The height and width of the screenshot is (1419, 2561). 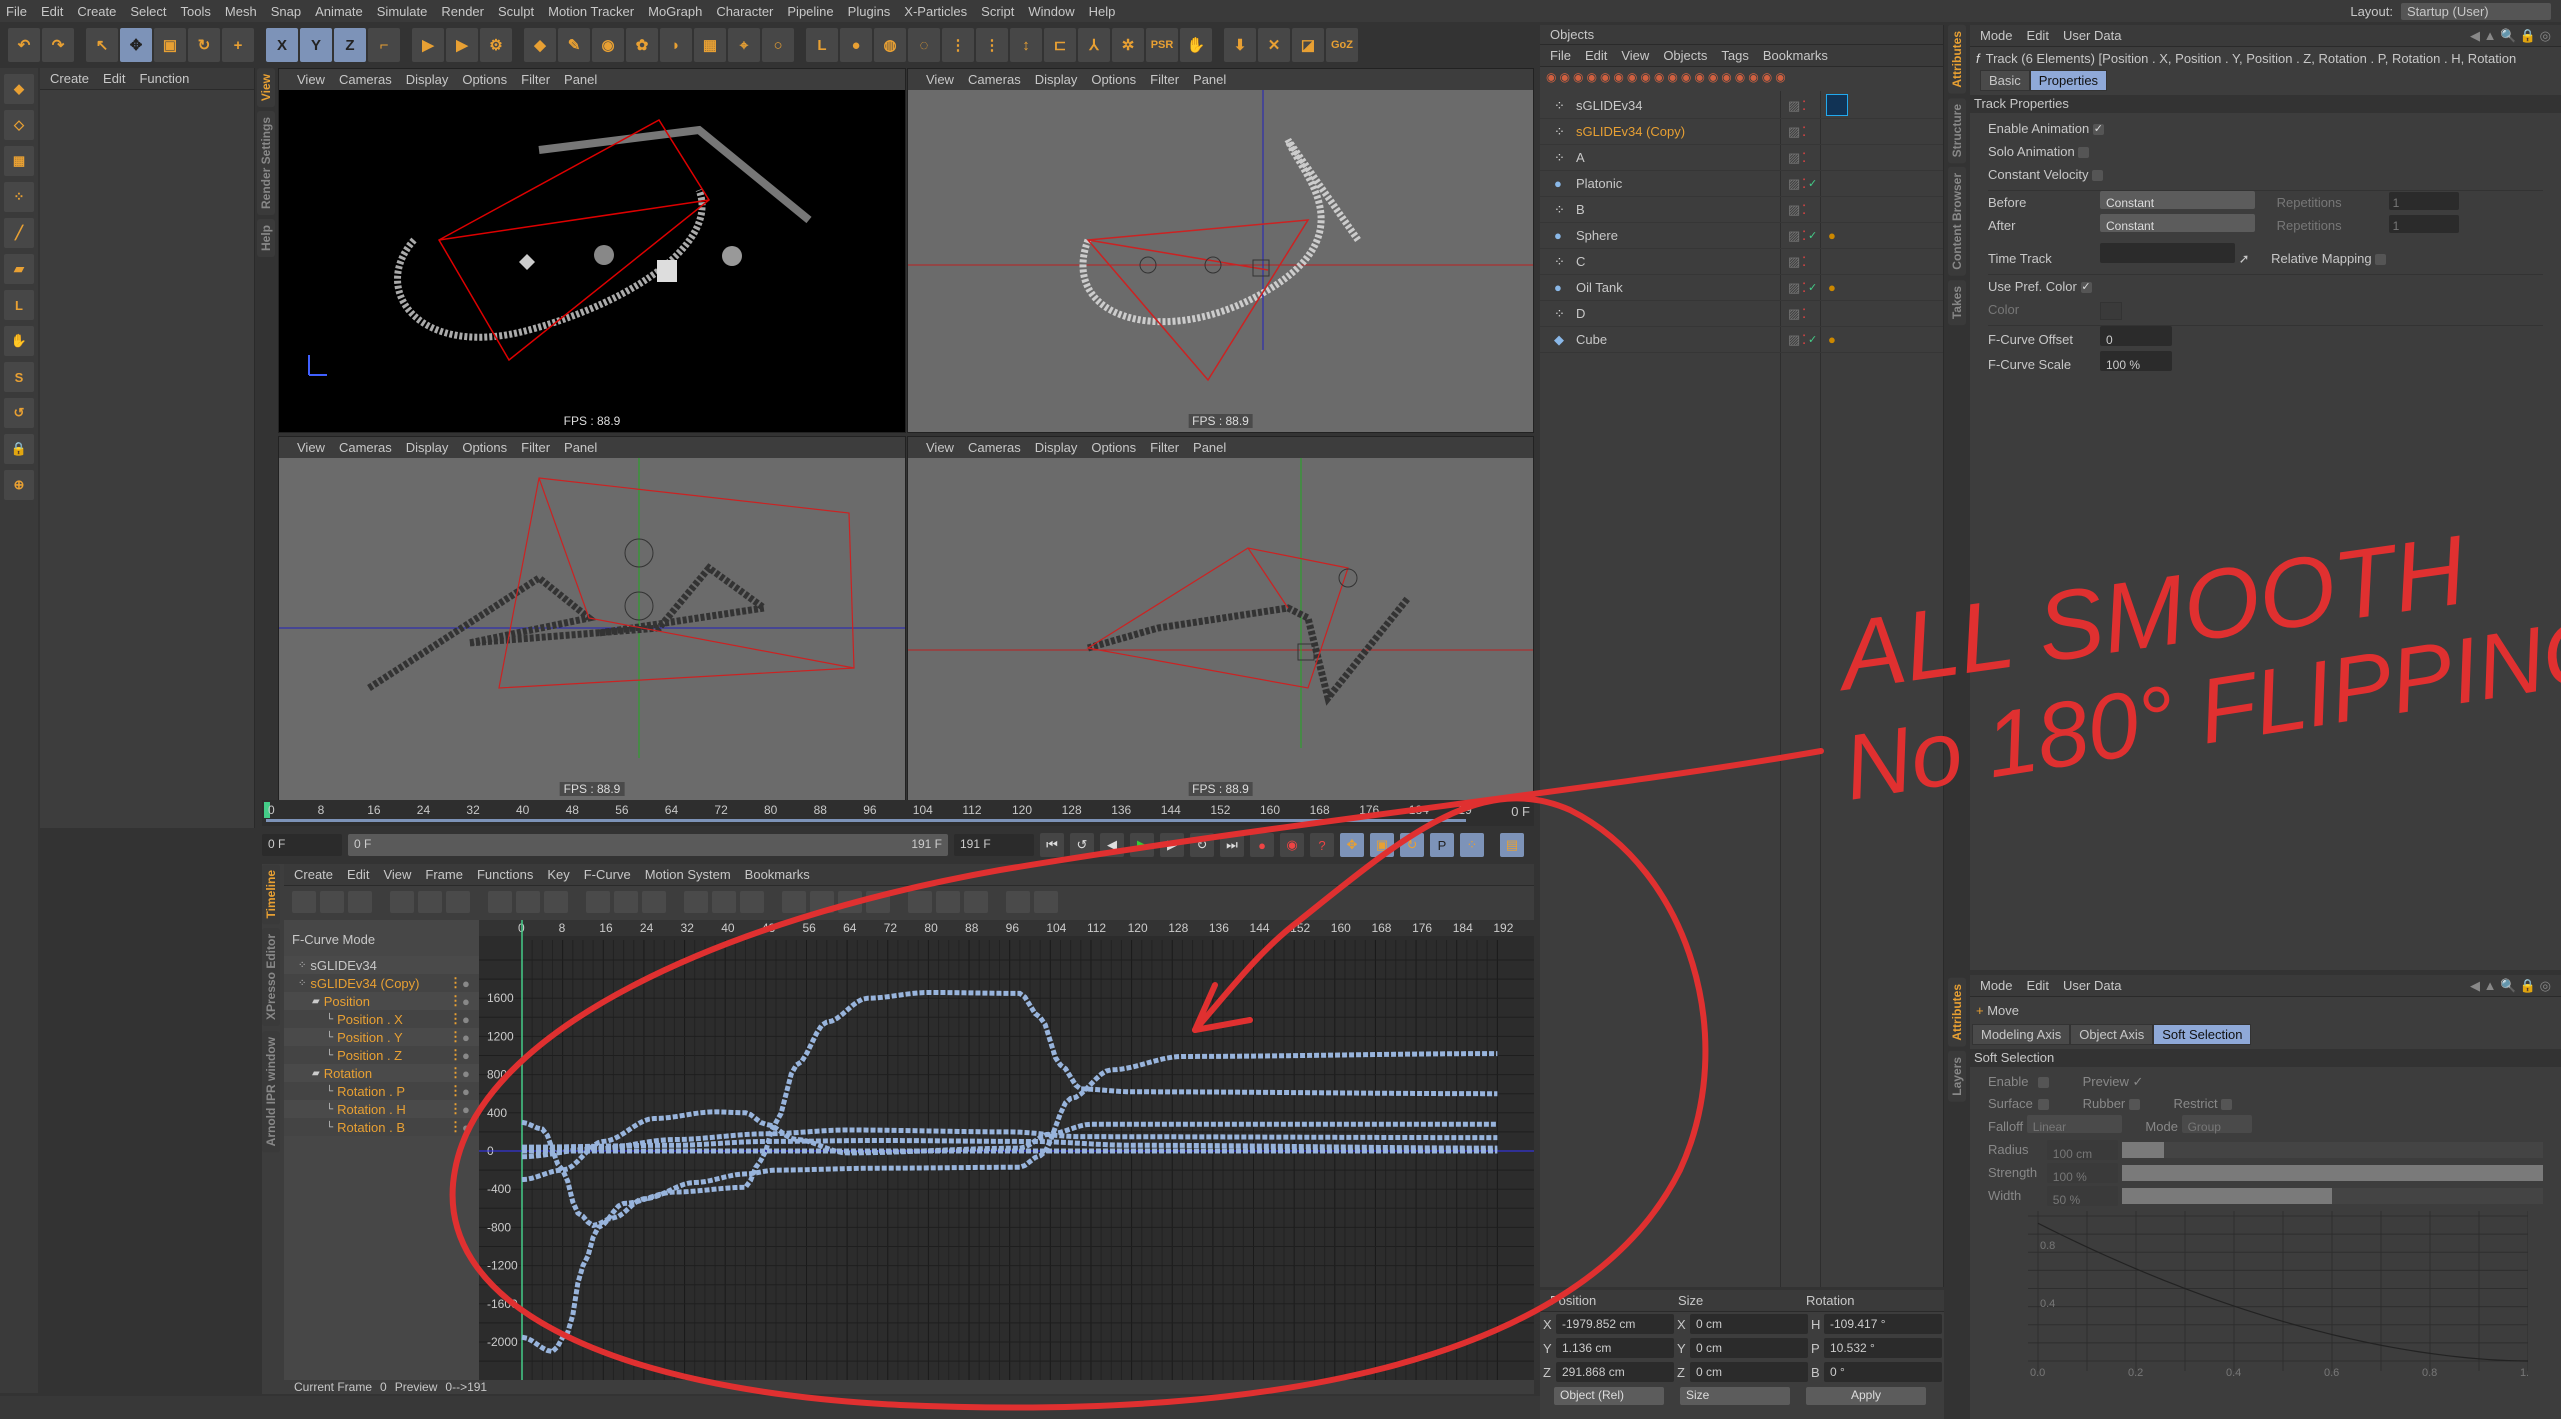 I want to click on object-row: ● Oil Tank ▨ ⁚ ✓ ●, so click(x=1741, y=288).